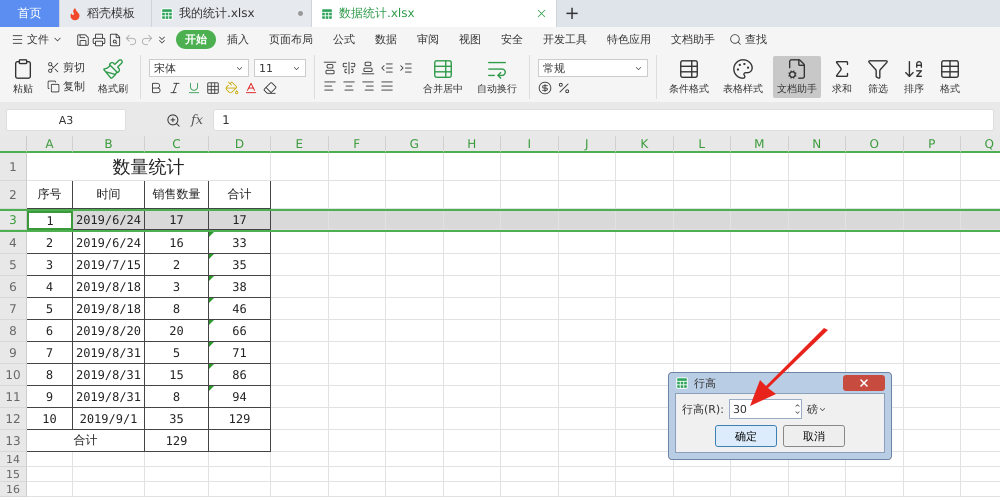 This screenshot has width=1000, height=501. Describe the element at coordinates (603, 120) in the screenshot. I see `formula-field: 1` at that location.